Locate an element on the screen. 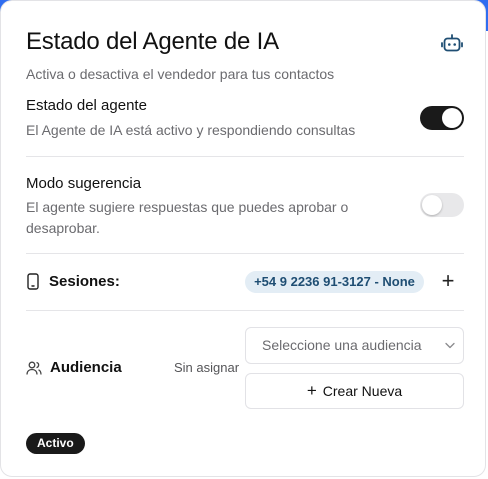 This screenshot has width=488, height=479. add-session-button: + is located at coordinates (448, 281).